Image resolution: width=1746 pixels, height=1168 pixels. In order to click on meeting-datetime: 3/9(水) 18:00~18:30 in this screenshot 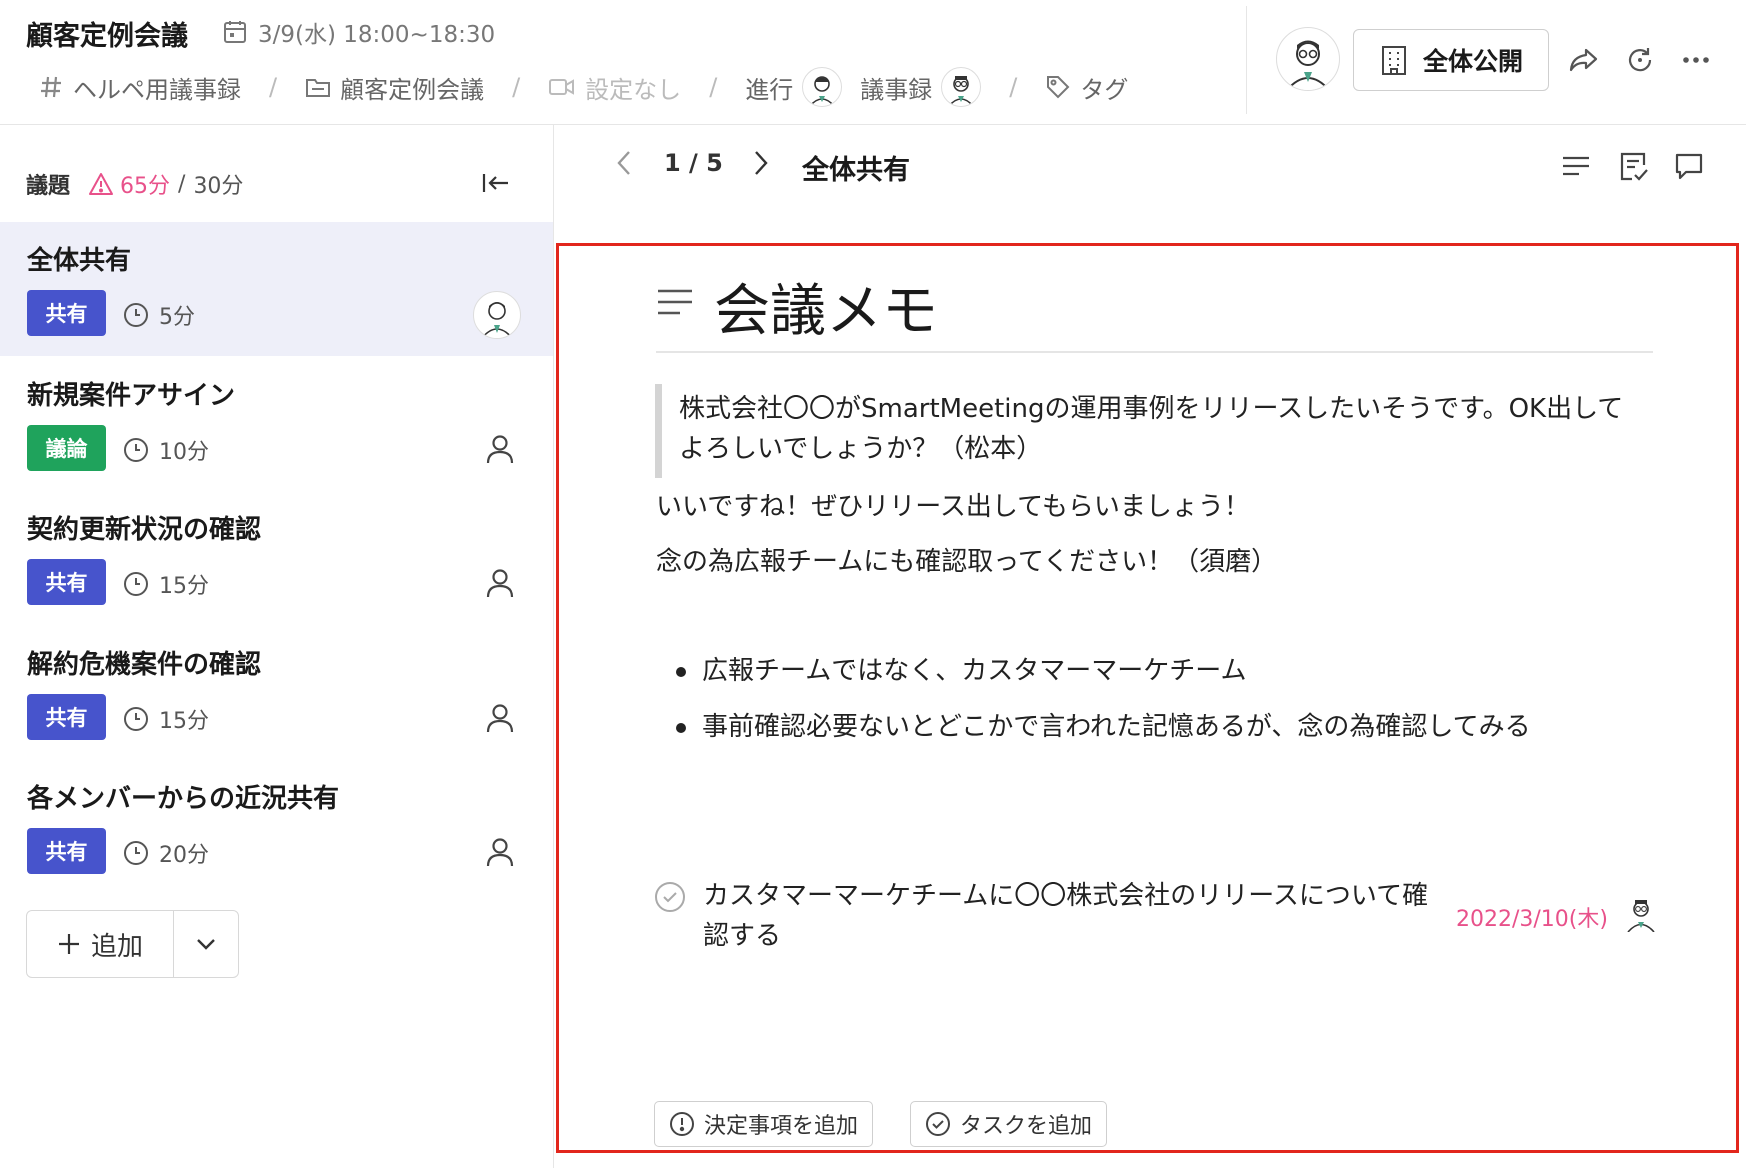, I will do `click(358, 32)`.